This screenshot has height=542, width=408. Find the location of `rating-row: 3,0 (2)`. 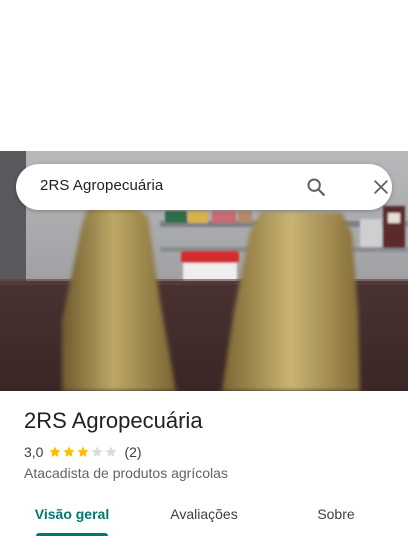

rating-row: 3,0 (2) is located at coordinates (83, 452).